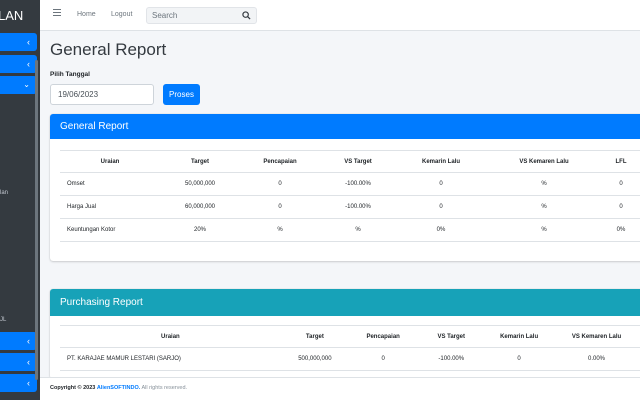 The image size is (640, 400). Describe the element at coordinates (70, 74) in the screenshot. I see `date-label: Pilih Tanggal` at that location.